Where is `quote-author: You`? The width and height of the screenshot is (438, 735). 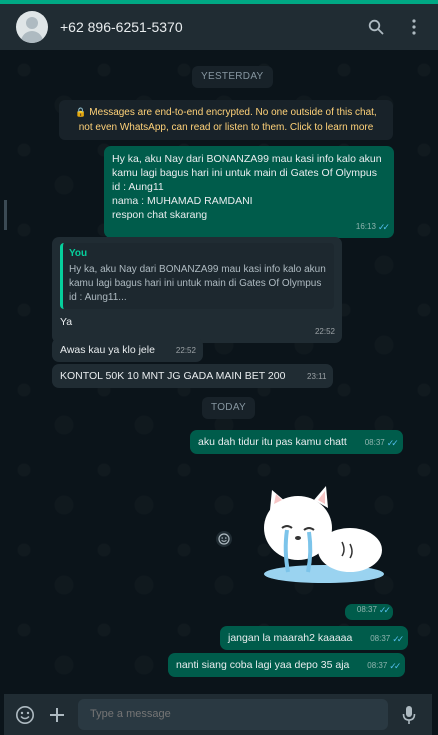
quote-author: You is located at coordinates (78, 253).